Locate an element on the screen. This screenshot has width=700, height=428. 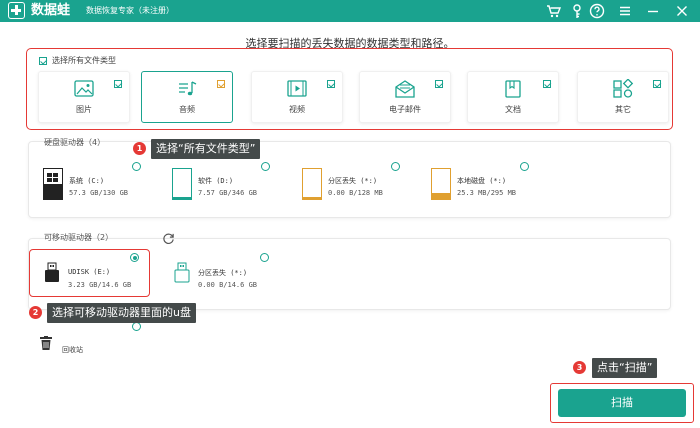
radio-drive-udisk is located at coordinates (134, 257).